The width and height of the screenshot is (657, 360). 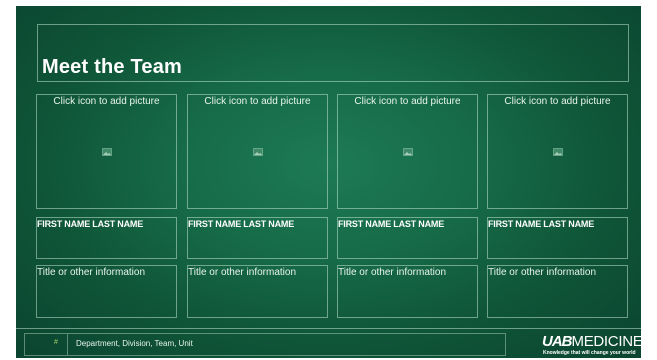 What do you see at coordinates (333, 53) in the screenshot?
I see `title-placeholder: Meet the Team` at bounding box center [333, 53].